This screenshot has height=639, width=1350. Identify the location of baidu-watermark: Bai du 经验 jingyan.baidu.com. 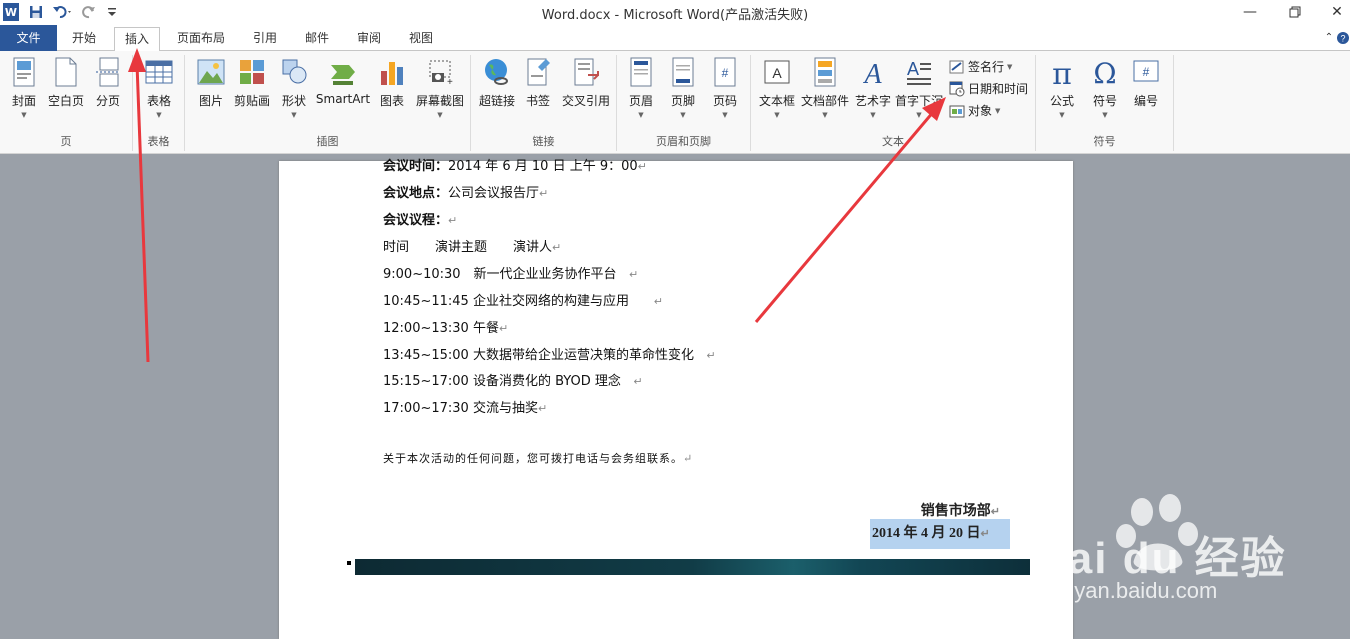
(1180, 560).